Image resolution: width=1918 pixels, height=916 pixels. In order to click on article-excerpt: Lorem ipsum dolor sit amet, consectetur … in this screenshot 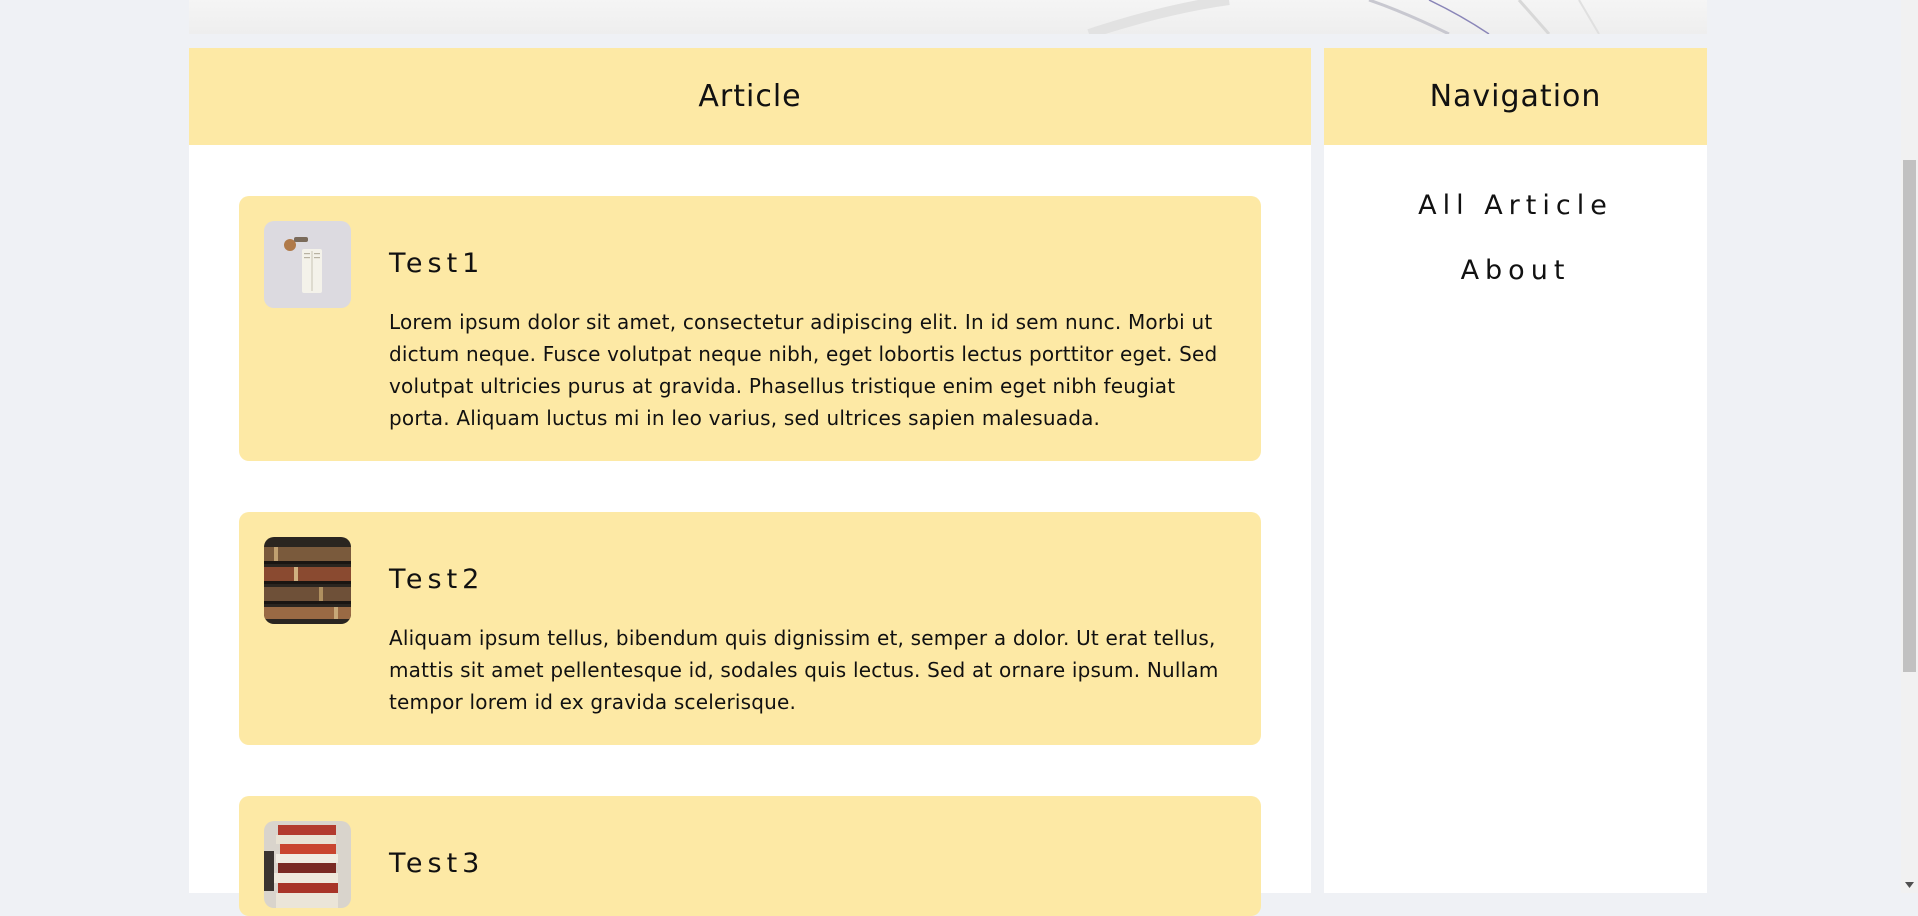, I will do `click(803, 370)`.